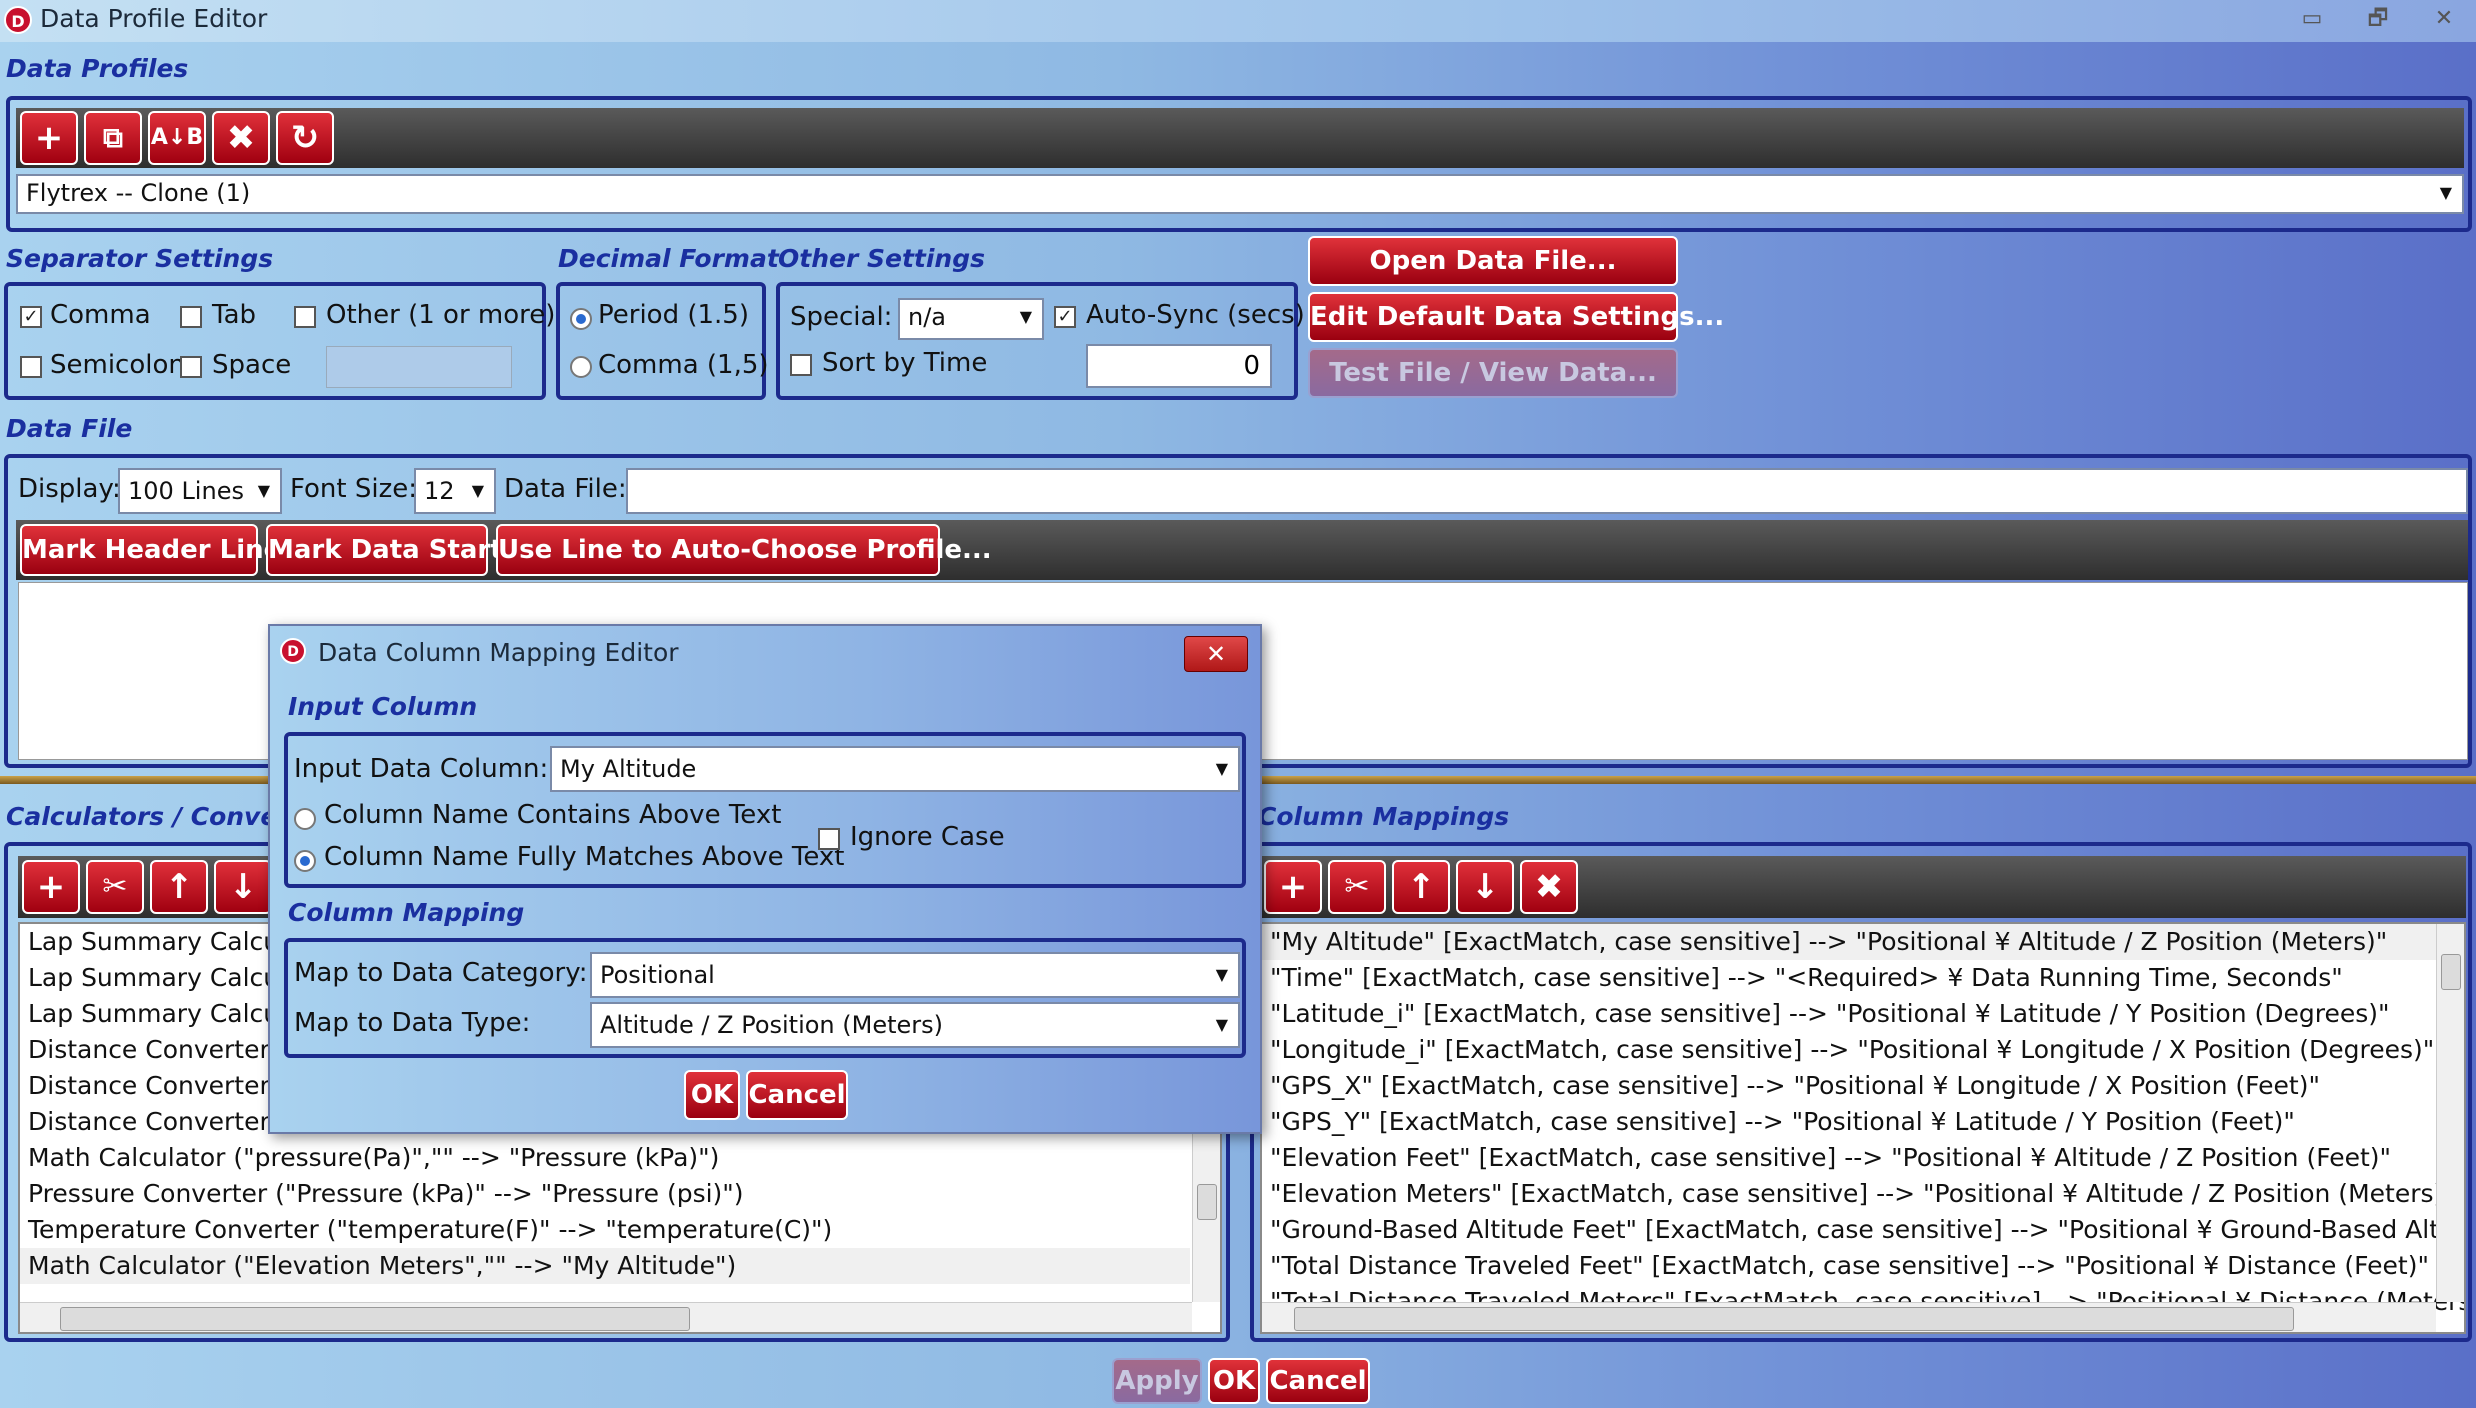 This screenshot has height=1408, width=2476. I want to click on move-up-calculator-button: ↑, so click(179, 887).